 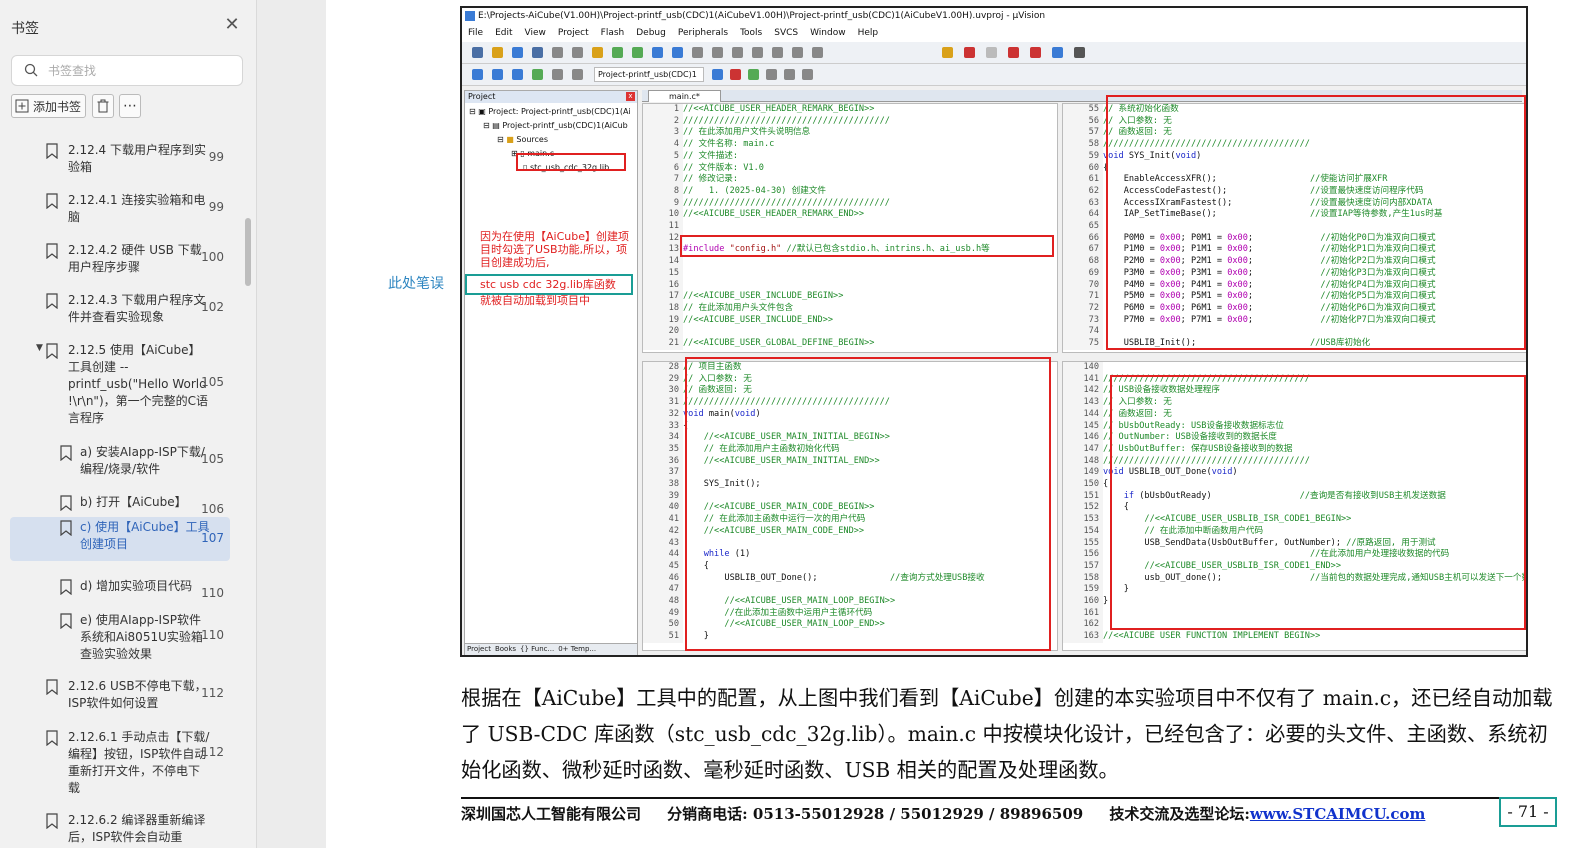 I want to click on project-panel-tab: Books, so click(x=505, y=649).